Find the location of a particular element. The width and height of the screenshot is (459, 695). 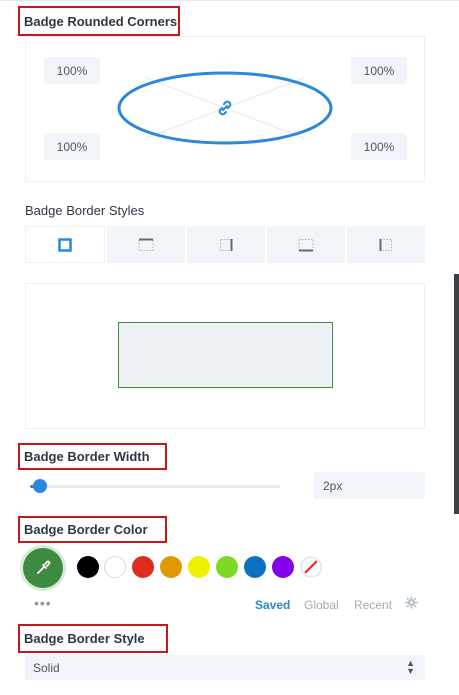

corner-bottom-left-input: 100% is located at coordinates (72, 146).